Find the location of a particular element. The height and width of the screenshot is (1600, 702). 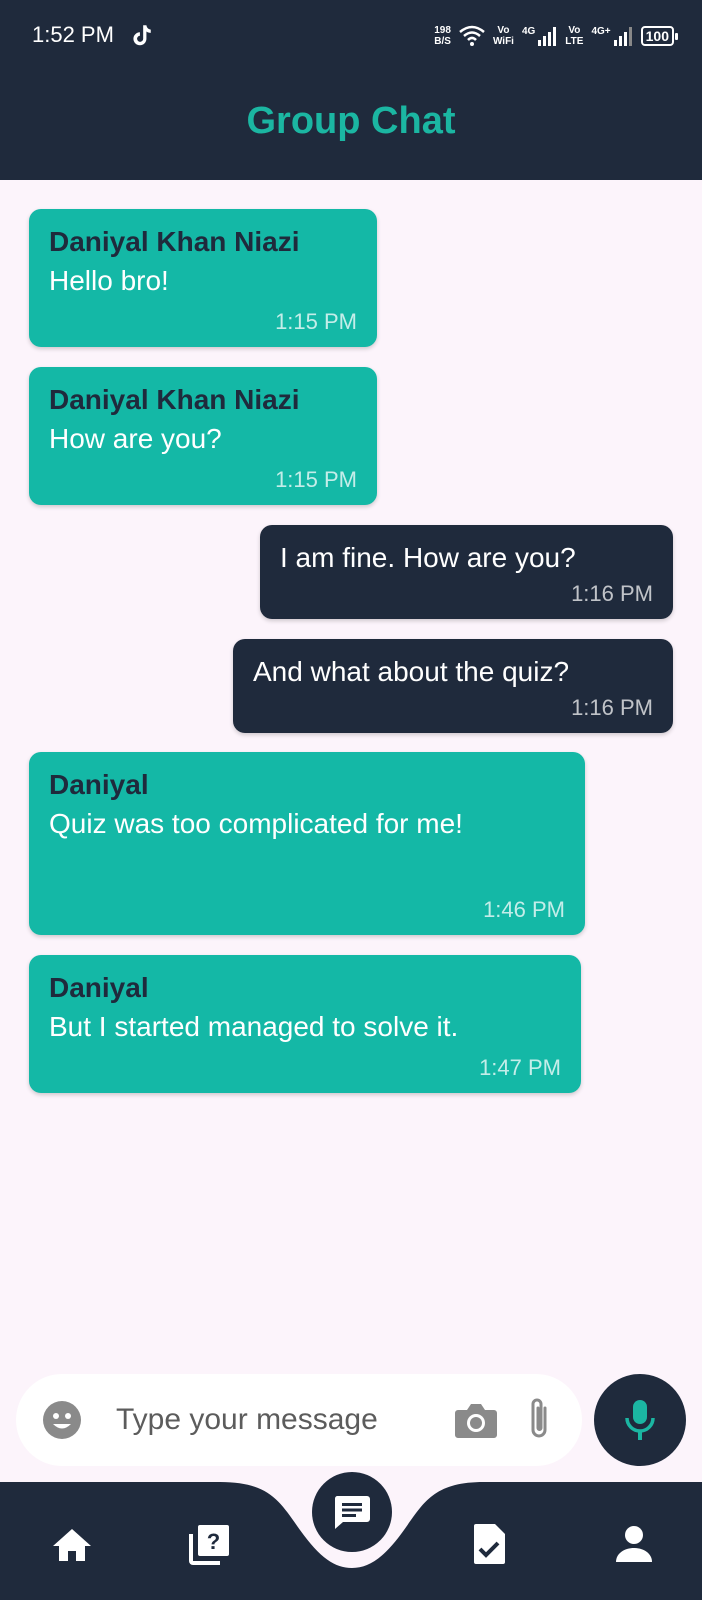

page-title: Group Chat is located at coordinates (351, 121).